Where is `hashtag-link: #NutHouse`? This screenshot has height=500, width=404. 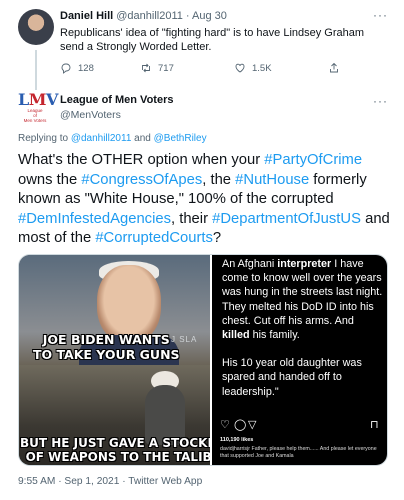
hashtag-link: #NutHouse is located at coordinates (272, 180).